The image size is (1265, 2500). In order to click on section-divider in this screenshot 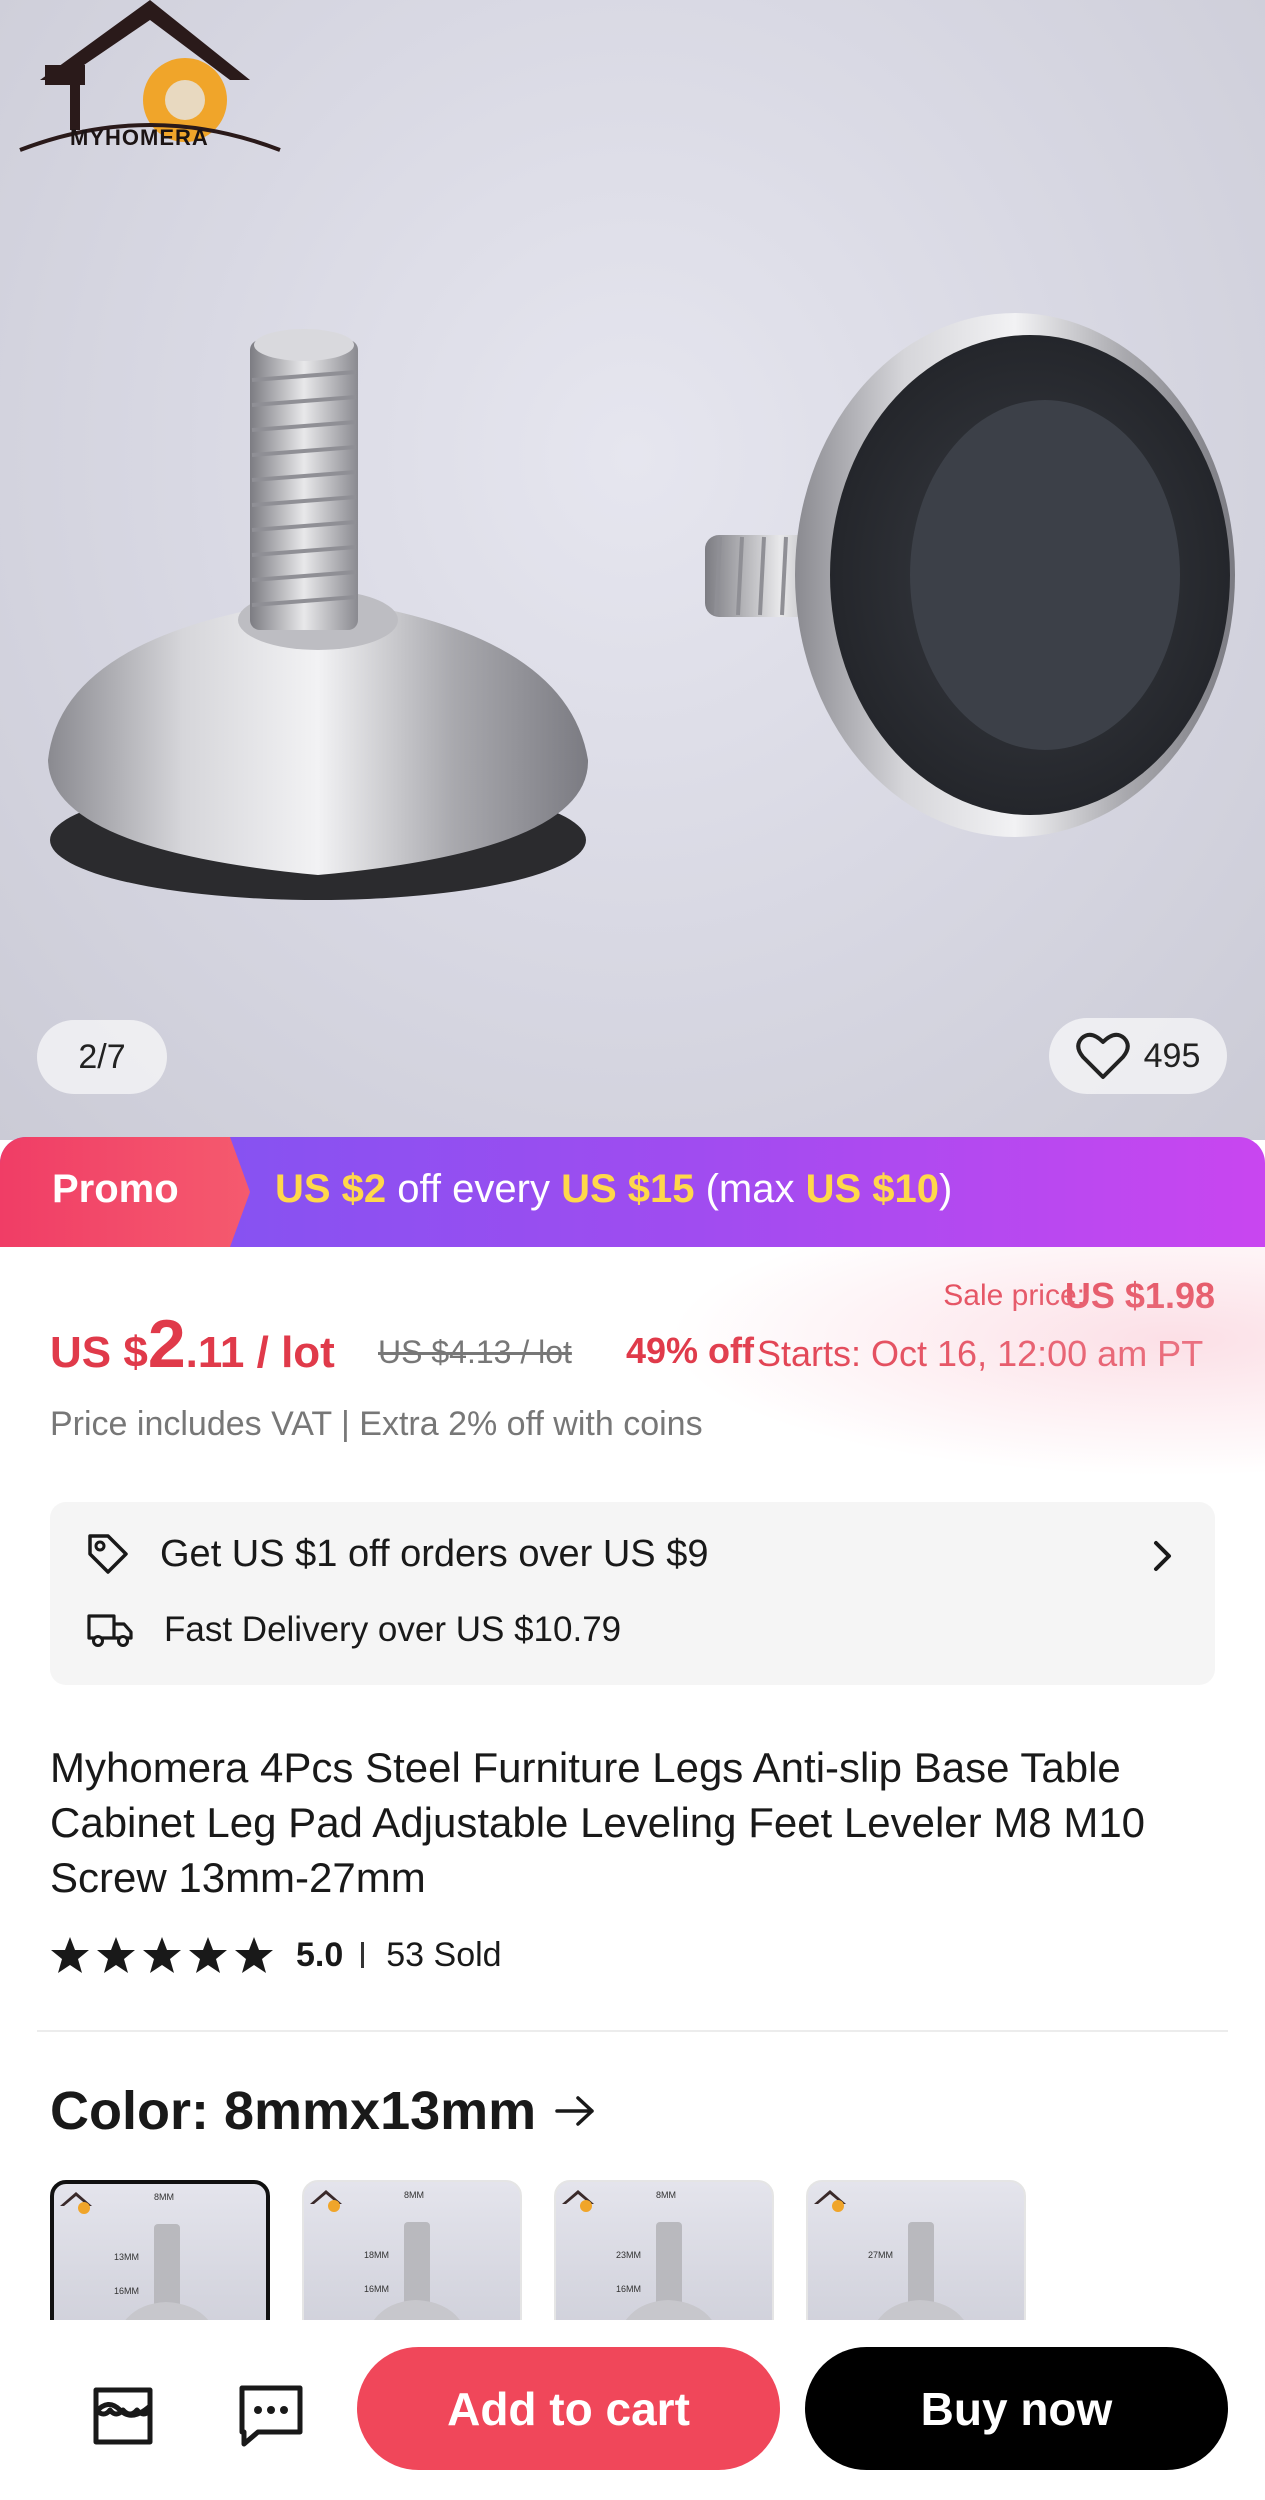, I will do `click(632, 2031)`.